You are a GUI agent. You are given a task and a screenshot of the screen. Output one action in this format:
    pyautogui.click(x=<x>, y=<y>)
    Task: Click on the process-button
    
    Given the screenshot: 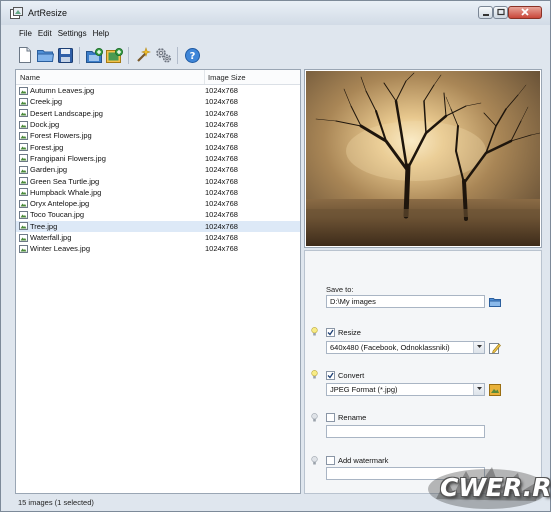 What is the action you would take?
    pyautogui.click(x=143, y=55)
    